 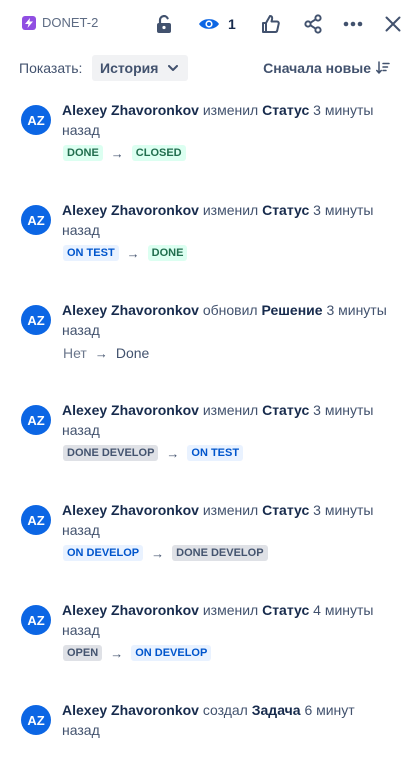 I want to click on unlock-icon, so click(x=164, y=24).